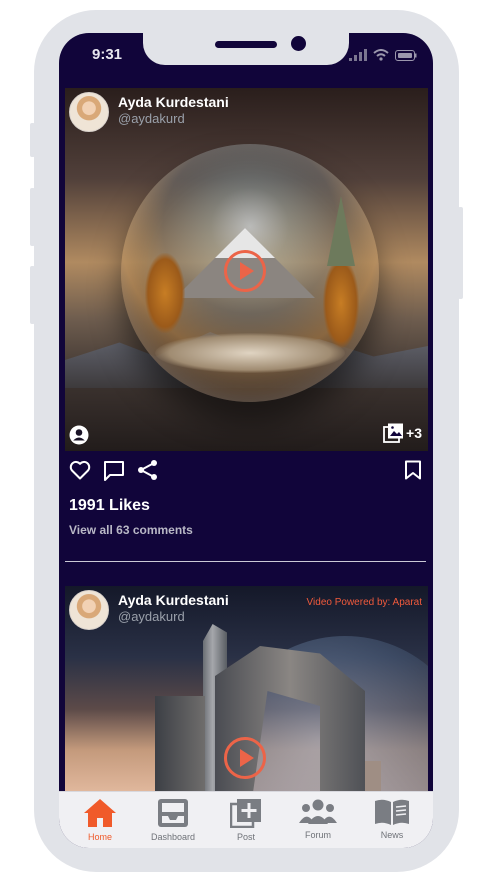 This screenshot has height=886, width=488. What do you see at coordinates (245, 837) in the screenshot?
I see `nav-post-label: Post` at bounding box center [245, 837].